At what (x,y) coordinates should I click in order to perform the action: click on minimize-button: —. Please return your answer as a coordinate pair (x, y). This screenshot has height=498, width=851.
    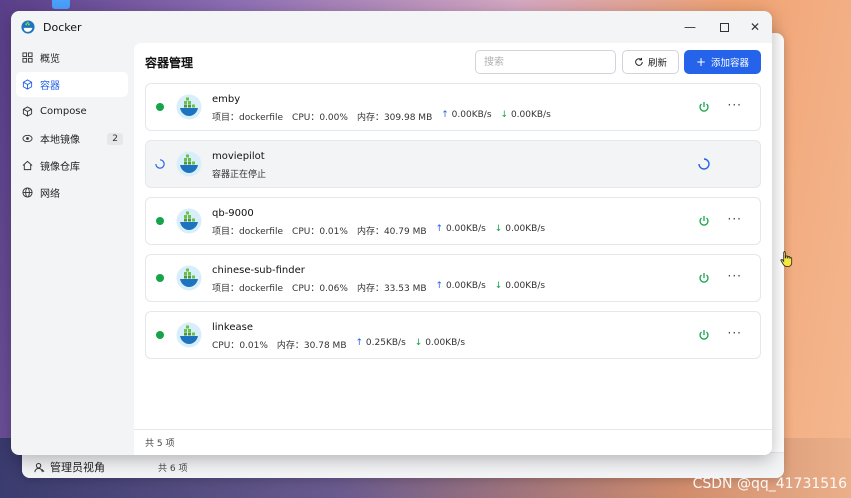
    Looking at the image, I should click on (690, 27).